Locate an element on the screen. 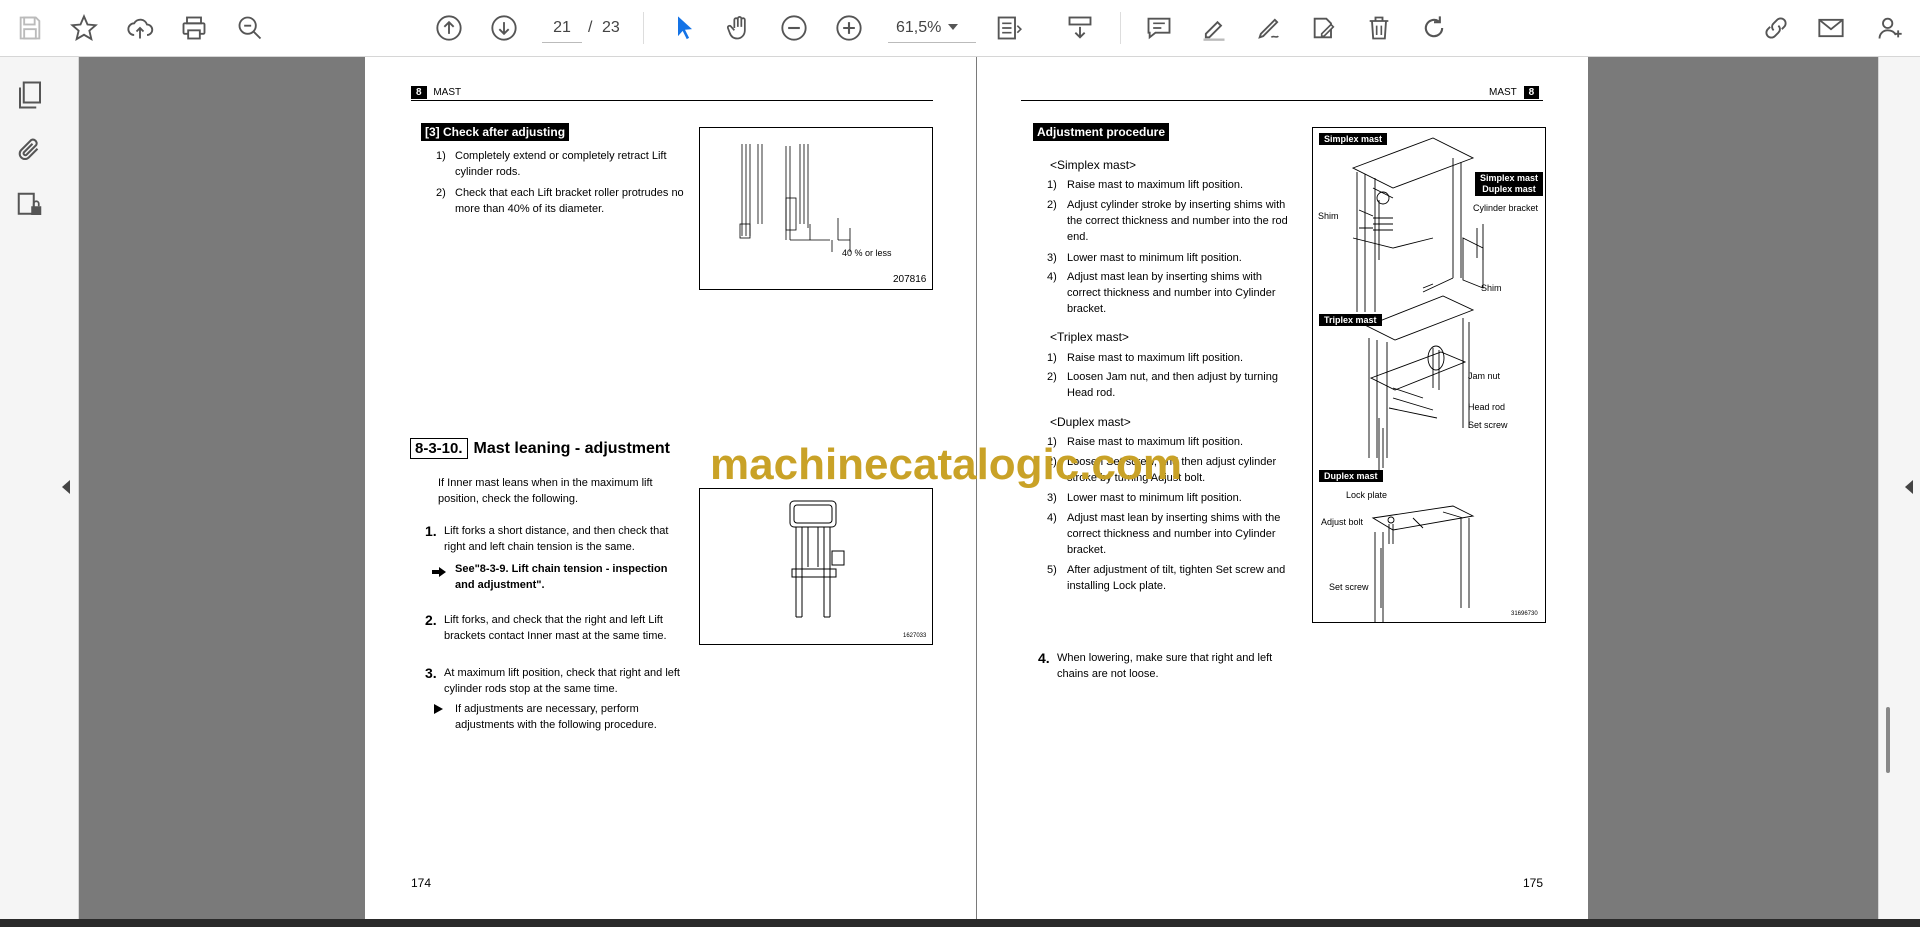  callout-jam-nut: Jam nut is located at coordinates (1484, 376).